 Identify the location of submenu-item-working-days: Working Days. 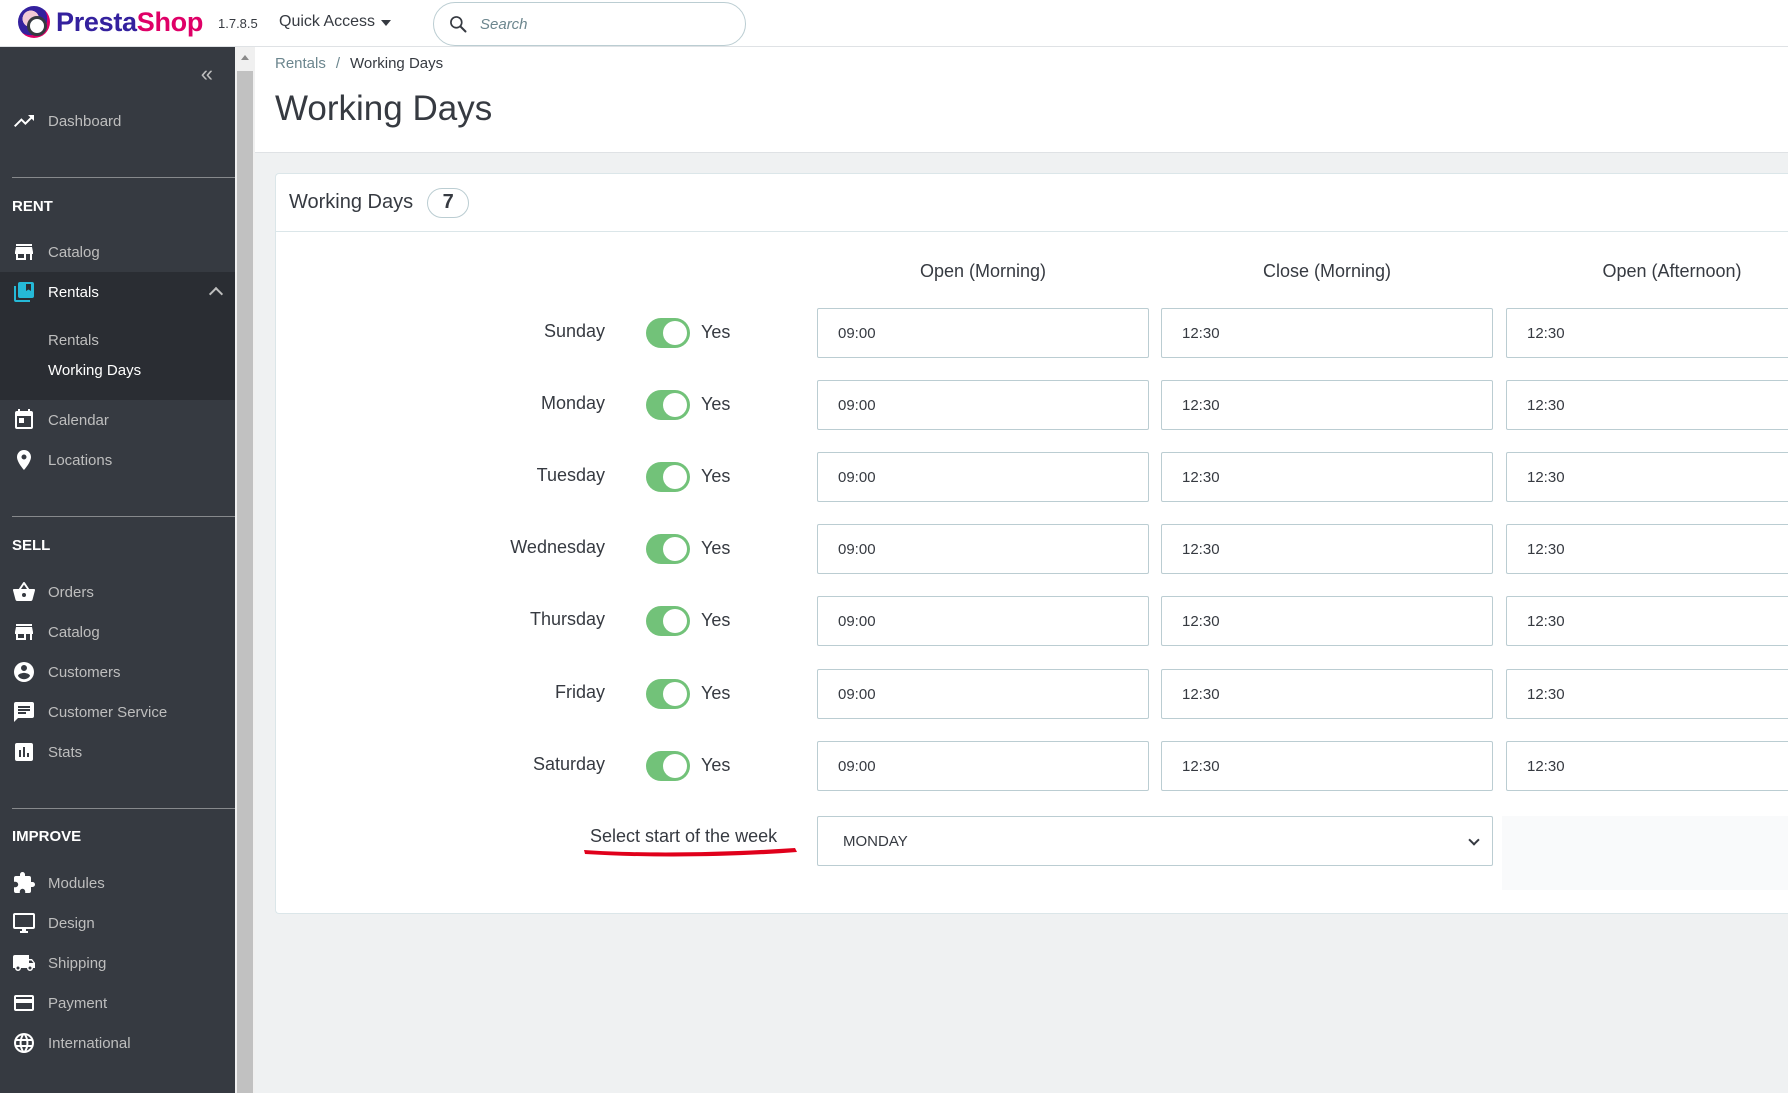
(94, 370).